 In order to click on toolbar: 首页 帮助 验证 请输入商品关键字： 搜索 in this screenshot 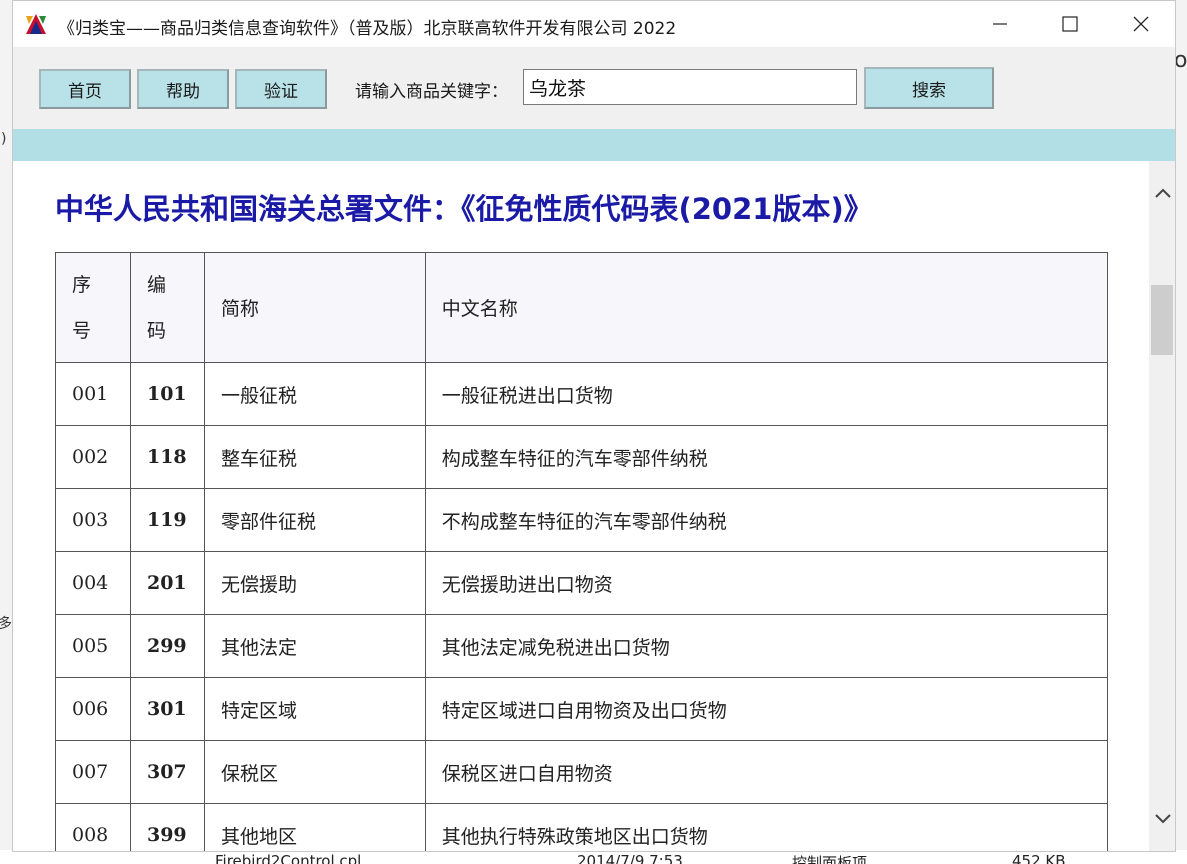, I will do `click(594, 88)`.